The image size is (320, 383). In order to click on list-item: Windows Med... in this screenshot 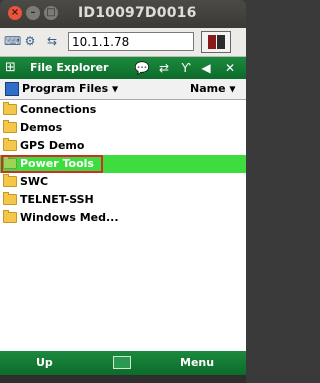, I will do `click(123, 218)`.